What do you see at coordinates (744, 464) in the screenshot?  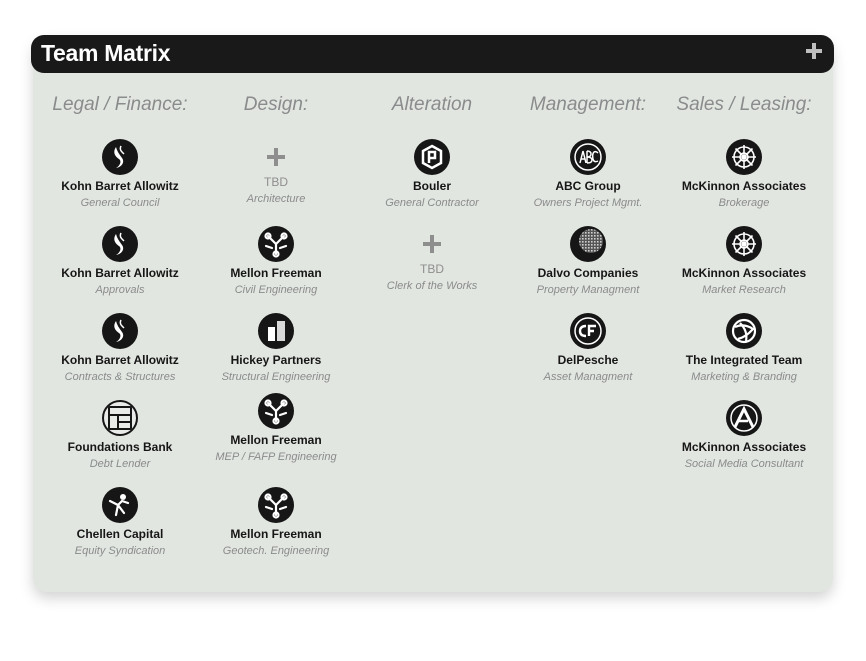 I see `member-role: Social Media Consultant` at bounding box center [744, 464].